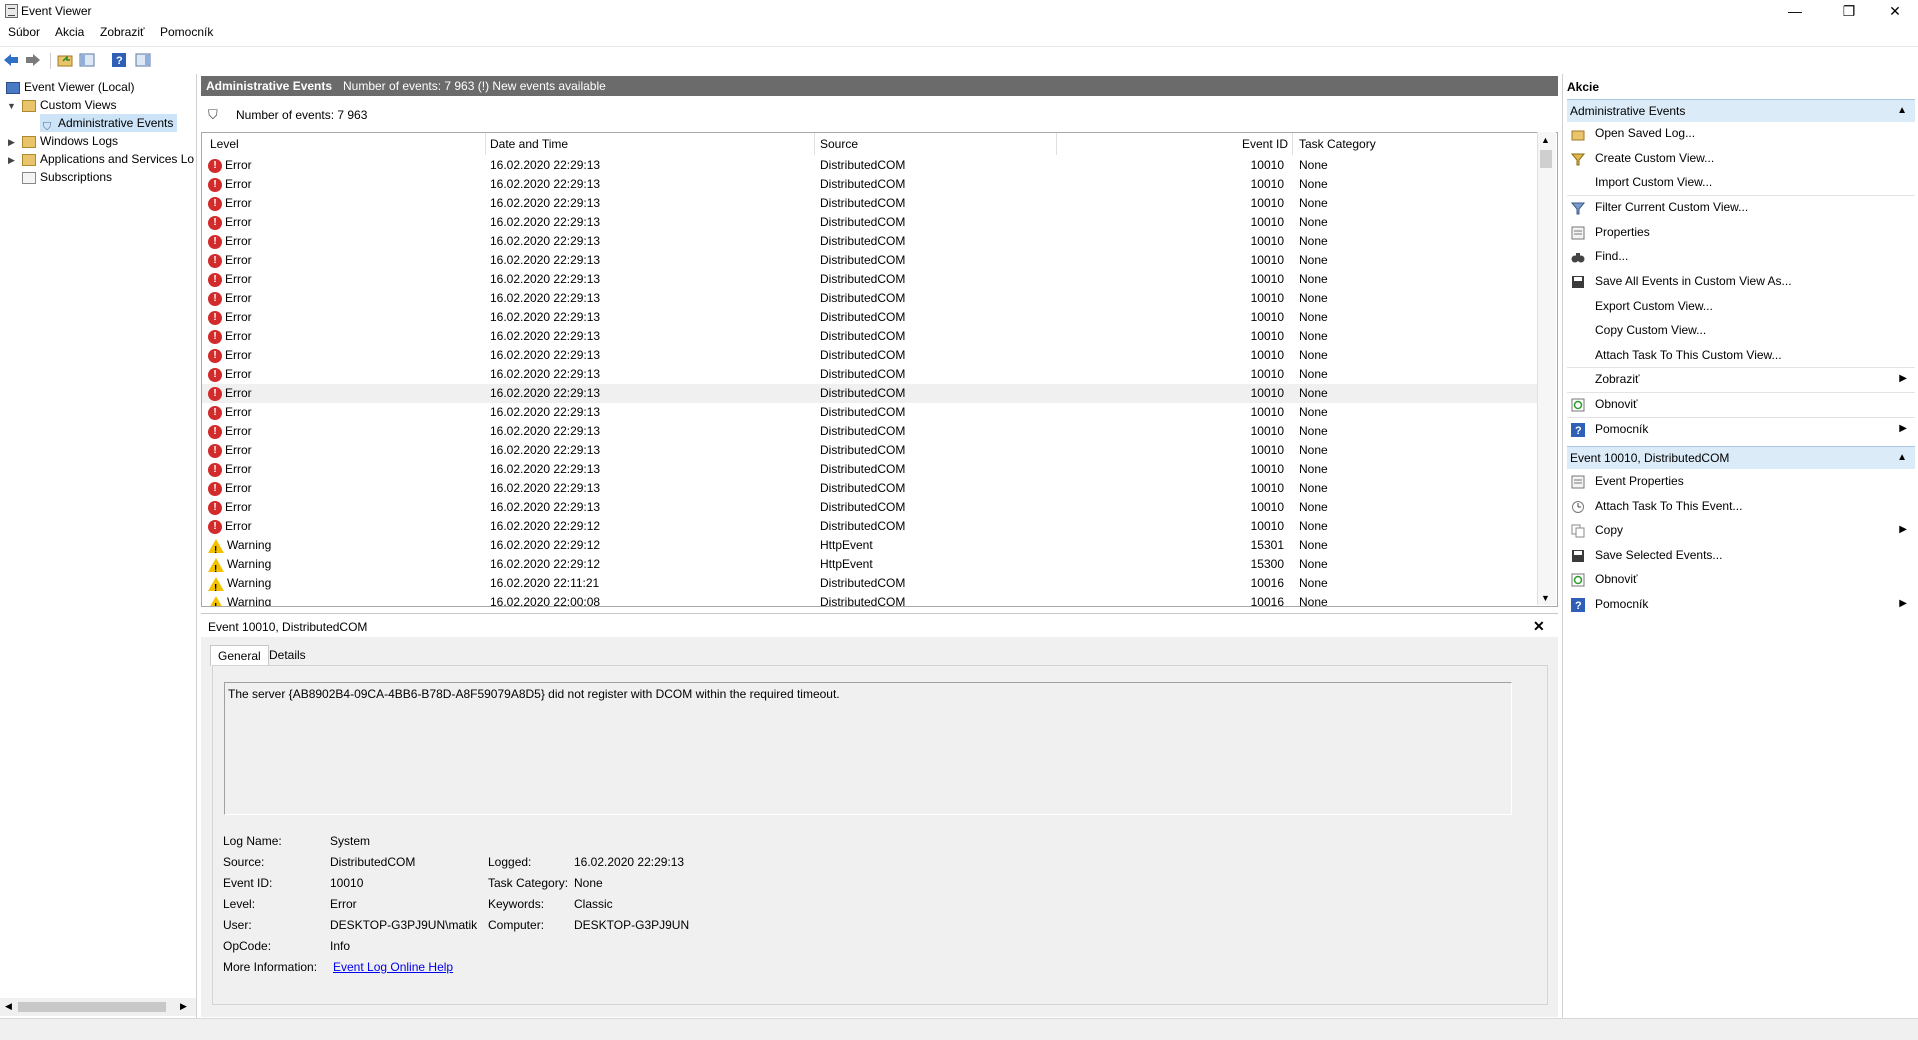 The height and width of the screenshot is (1040, 1918). Describe the element at coordinates (33, 60) in the screenshot. I see `forward-arrow-icon` at that location.